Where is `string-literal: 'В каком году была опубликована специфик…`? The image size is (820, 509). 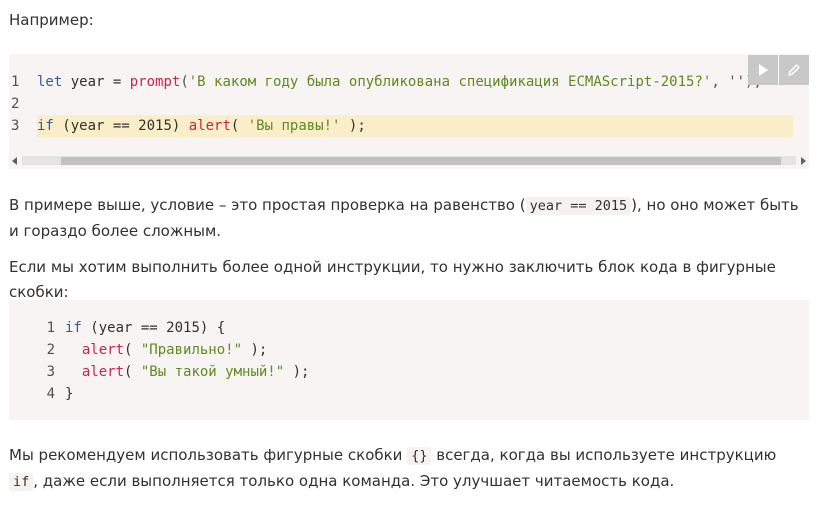 string-literal: 'В каком году была опубликована специфик… is located at coordinates (450, 82).